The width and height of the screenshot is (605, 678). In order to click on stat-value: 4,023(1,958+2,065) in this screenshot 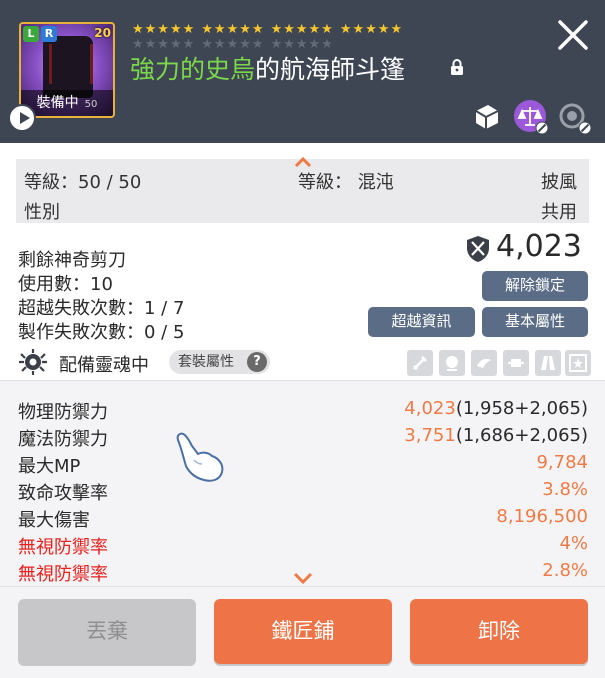, I will do `click(496, 408)`.